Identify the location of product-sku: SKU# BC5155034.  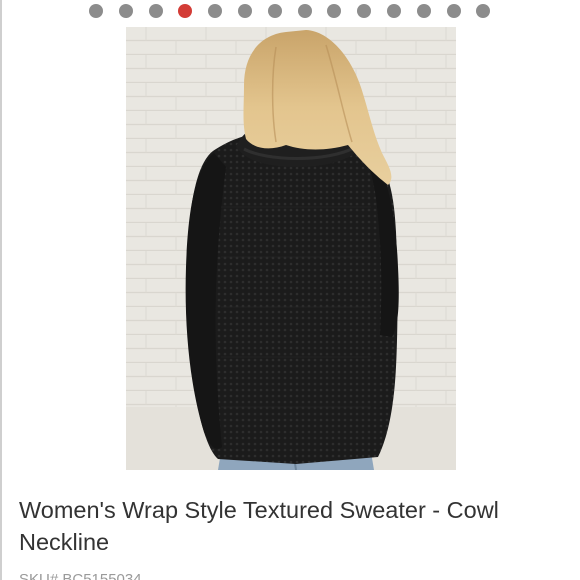
(80, 575).